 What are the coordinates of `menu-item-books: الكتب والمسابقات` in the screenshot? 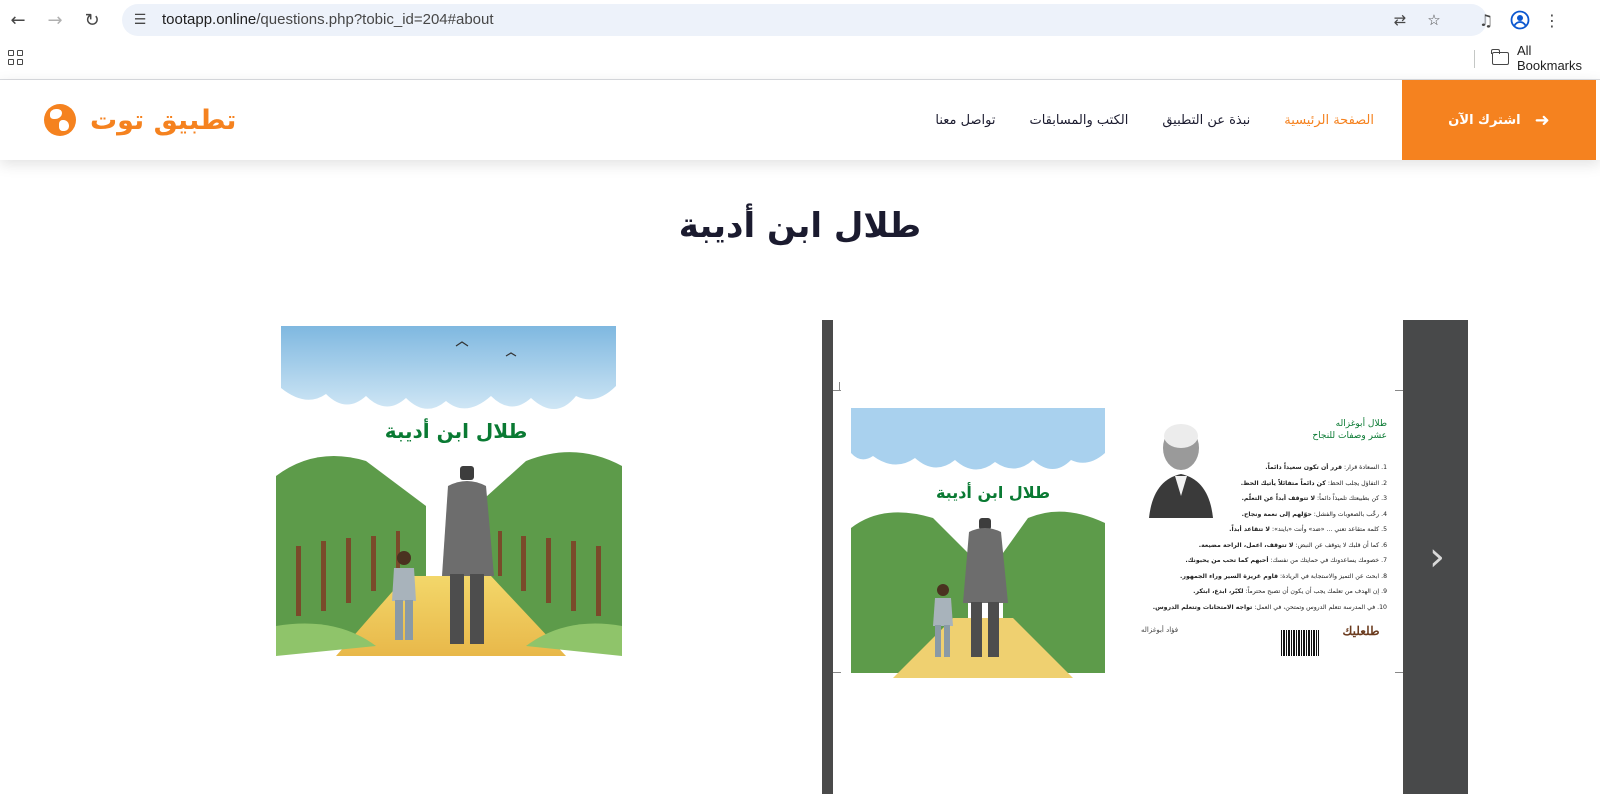 It's located at (1078, 120).